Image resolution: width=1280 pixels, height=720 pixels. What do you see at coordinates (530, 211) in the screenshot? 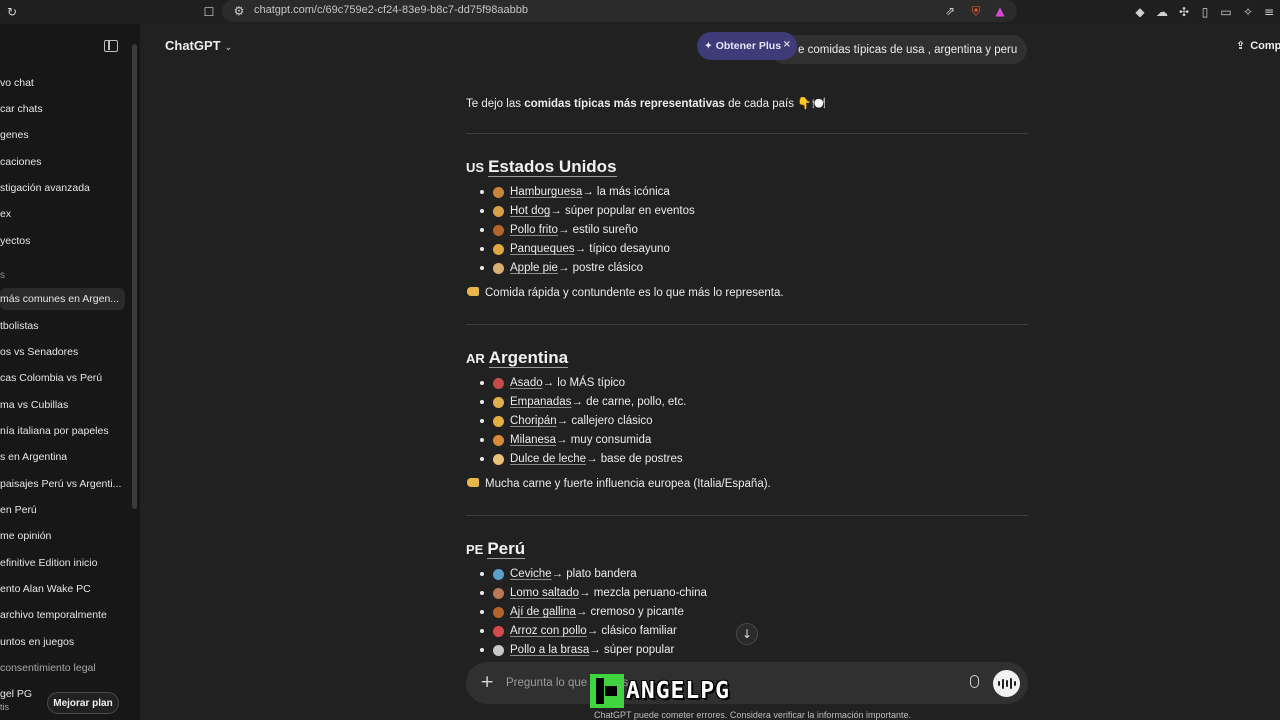
I see `food-link: Hot dog` at bounding box center [530, 211].